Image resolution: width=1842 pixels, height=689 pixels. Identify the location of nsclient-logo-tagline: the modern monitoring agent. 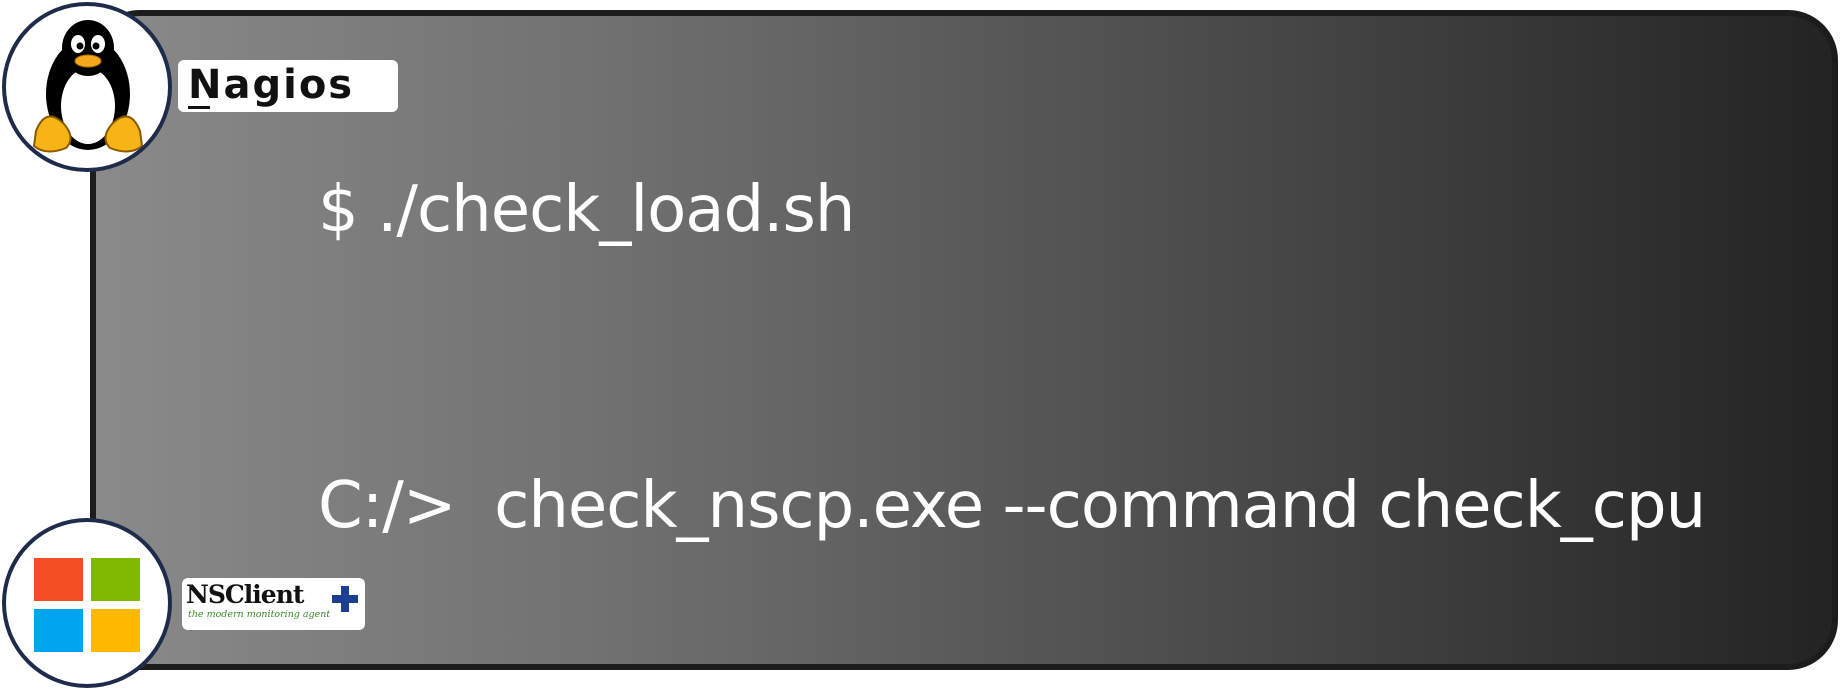
(259, 614).